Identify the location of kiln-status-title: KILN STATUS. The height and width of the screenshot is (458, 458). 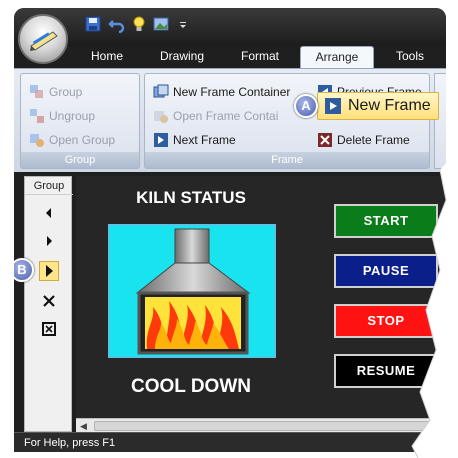
(191, 197).